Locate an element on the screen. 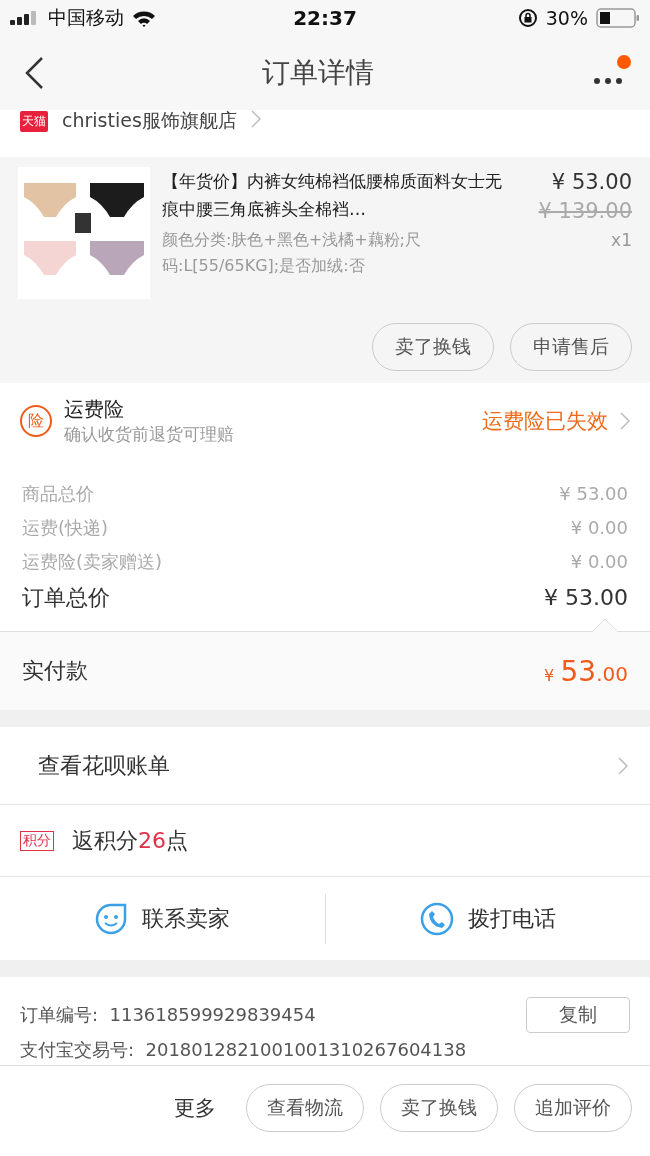 This screenshot has height=1156, width=650. store-name: christies服饰旗舰店 is located at coordinates (149, 121).